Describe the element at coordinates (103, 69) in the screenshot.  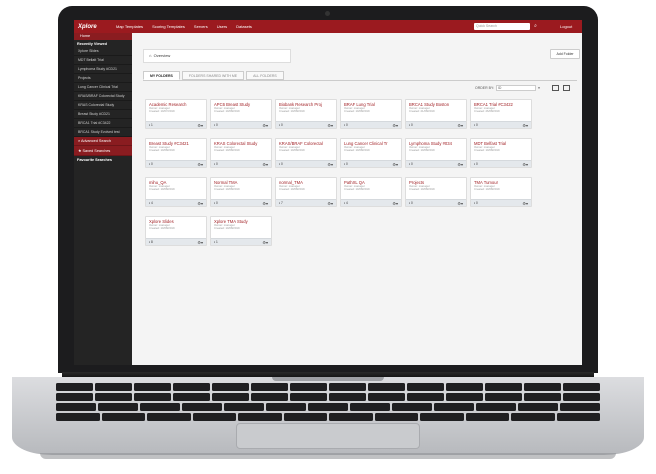
I see `sidebar-item: Lymphoma Study #CD21` at that location.